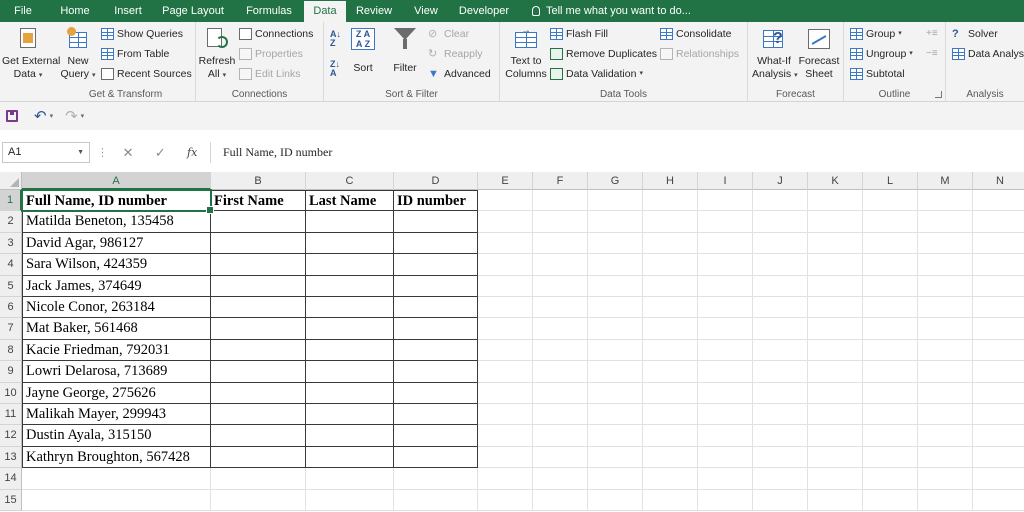 This screenshot has width=1024, height=512. I want to click on properties-button: Properties, so click(271, 54).